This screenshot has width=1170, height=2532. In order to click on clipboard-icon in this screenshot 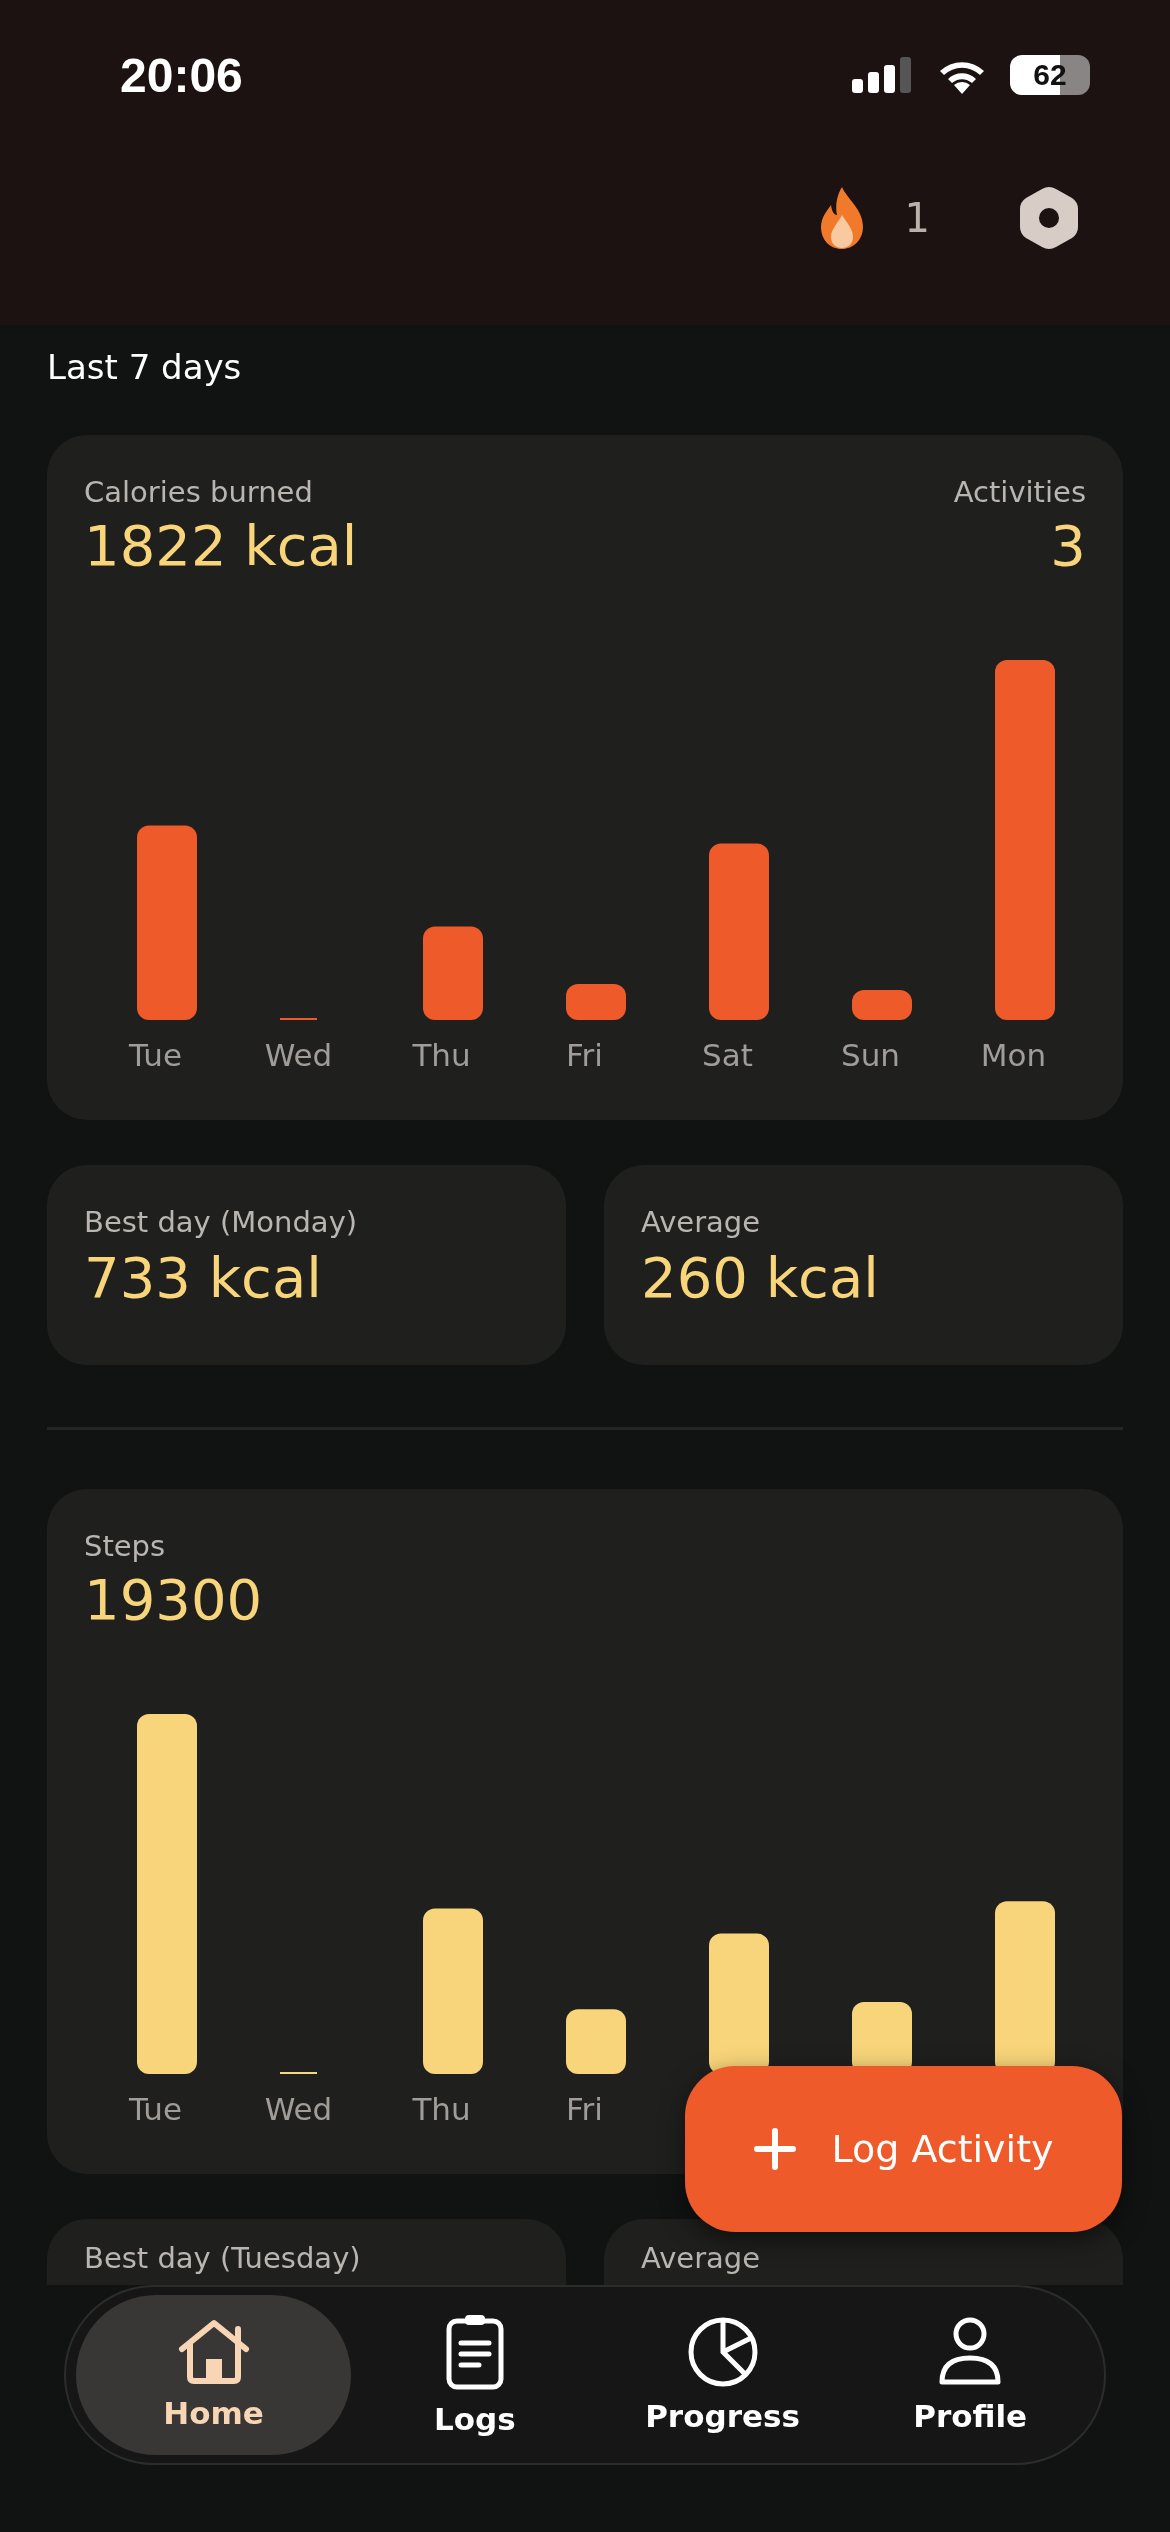, I will do `click(474, 2352)`.